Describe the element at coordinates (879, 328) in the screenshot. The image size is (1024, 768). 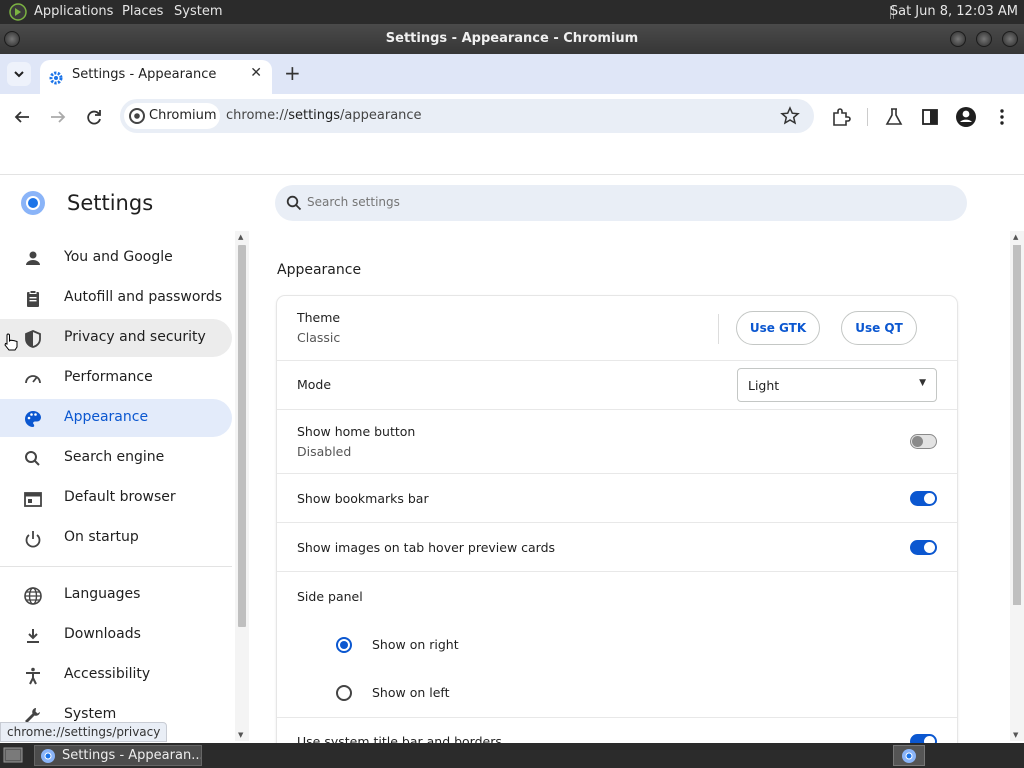
I see `use-qt-button: Use QT` at that location.